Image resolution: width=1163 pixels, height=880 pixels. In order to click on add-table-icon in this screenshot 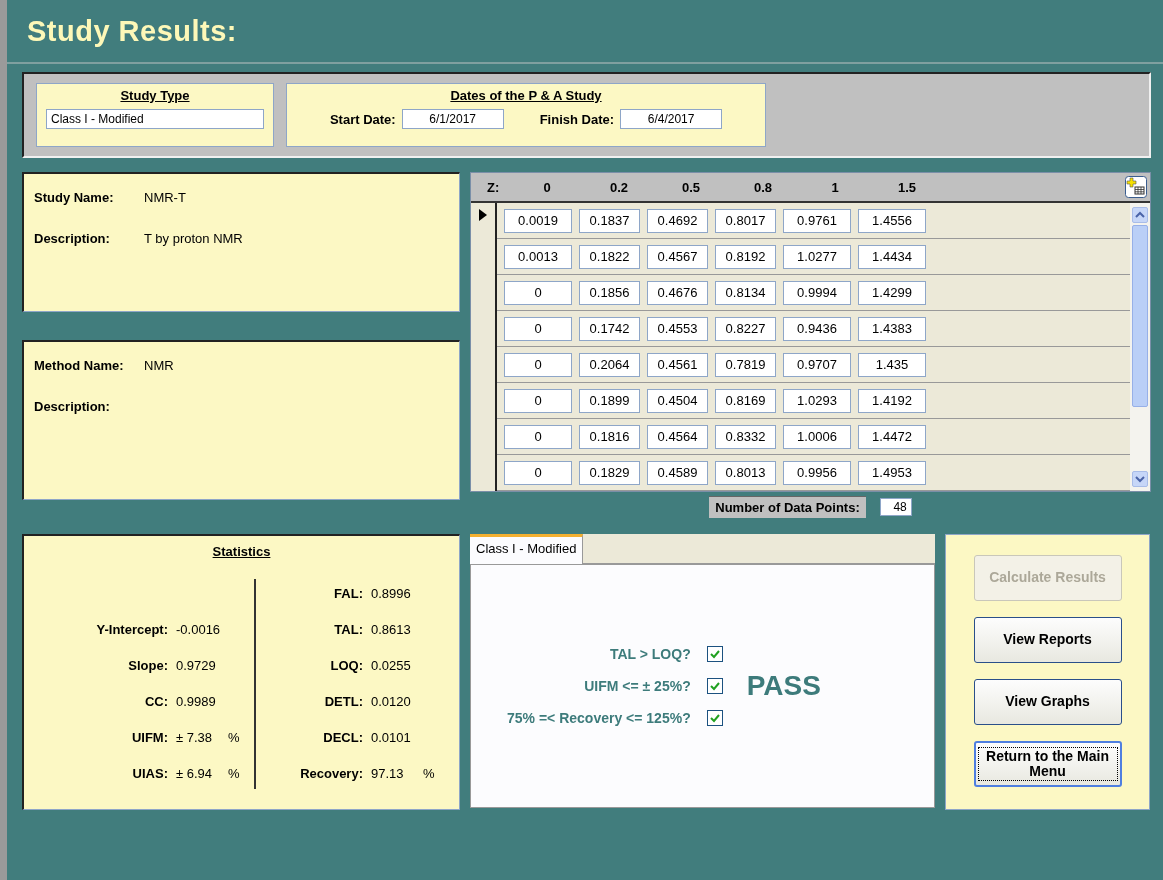, I will do `click(1136, 187)`.